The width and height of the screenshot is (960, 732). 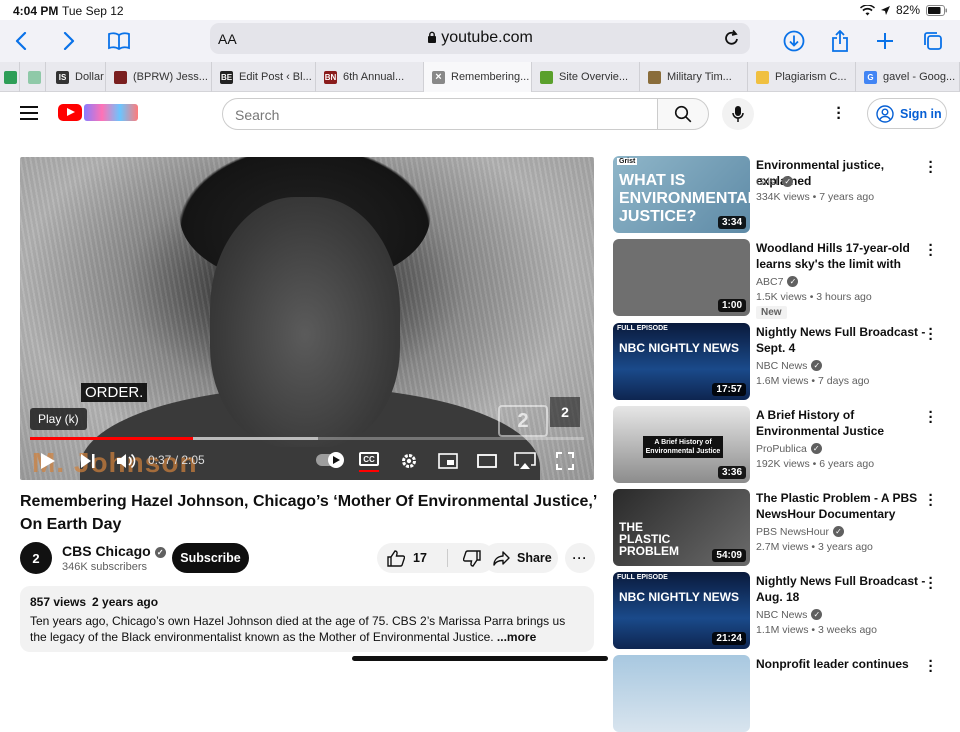 What do you see at coordinates (681, 527) in the screenshot?
I see `recommendation-thumbnail: THE PLASTIC PROBLEM 54:09` at bounding box center [681, 527].